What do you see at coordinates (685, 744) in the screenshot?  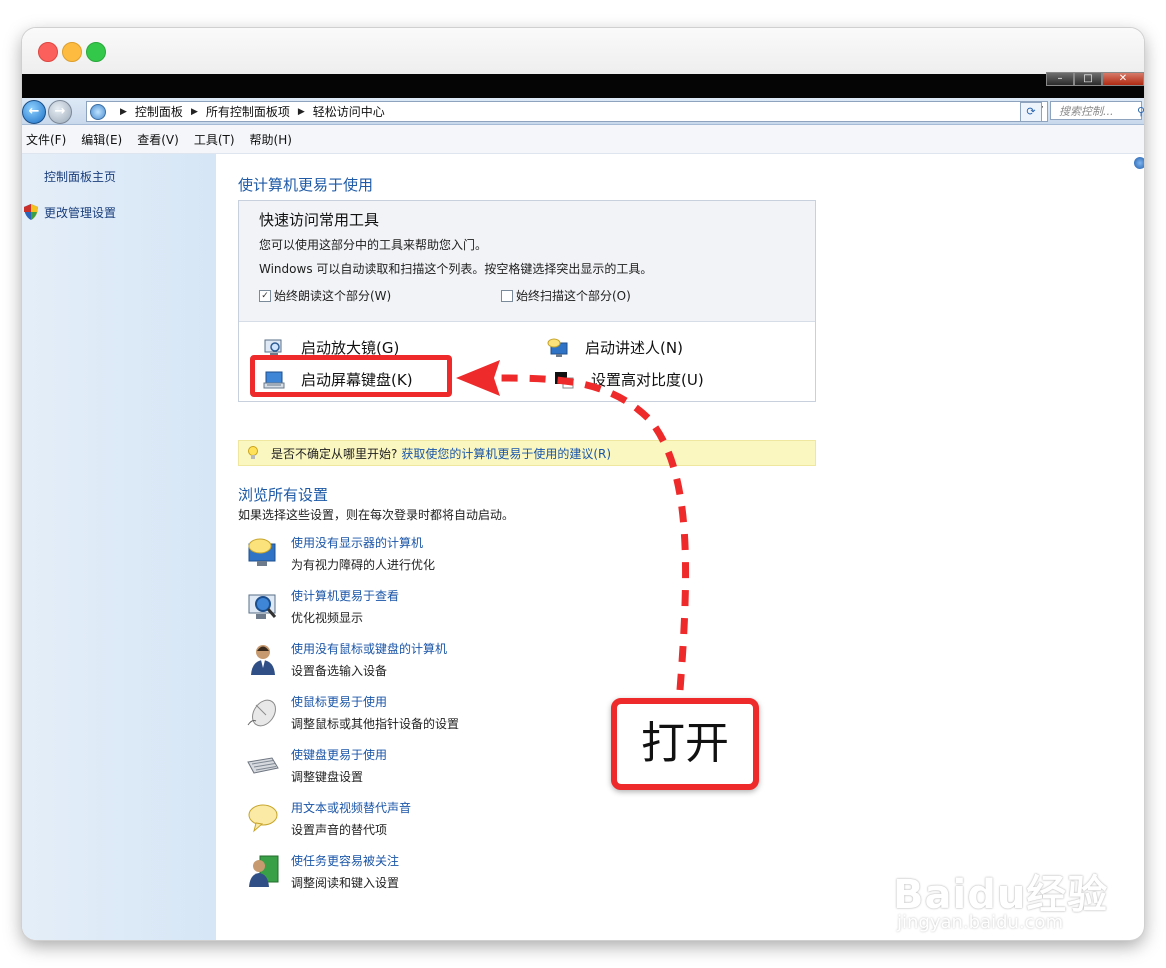 I see `callout-label: 打开` at bounding box center [685, 744].